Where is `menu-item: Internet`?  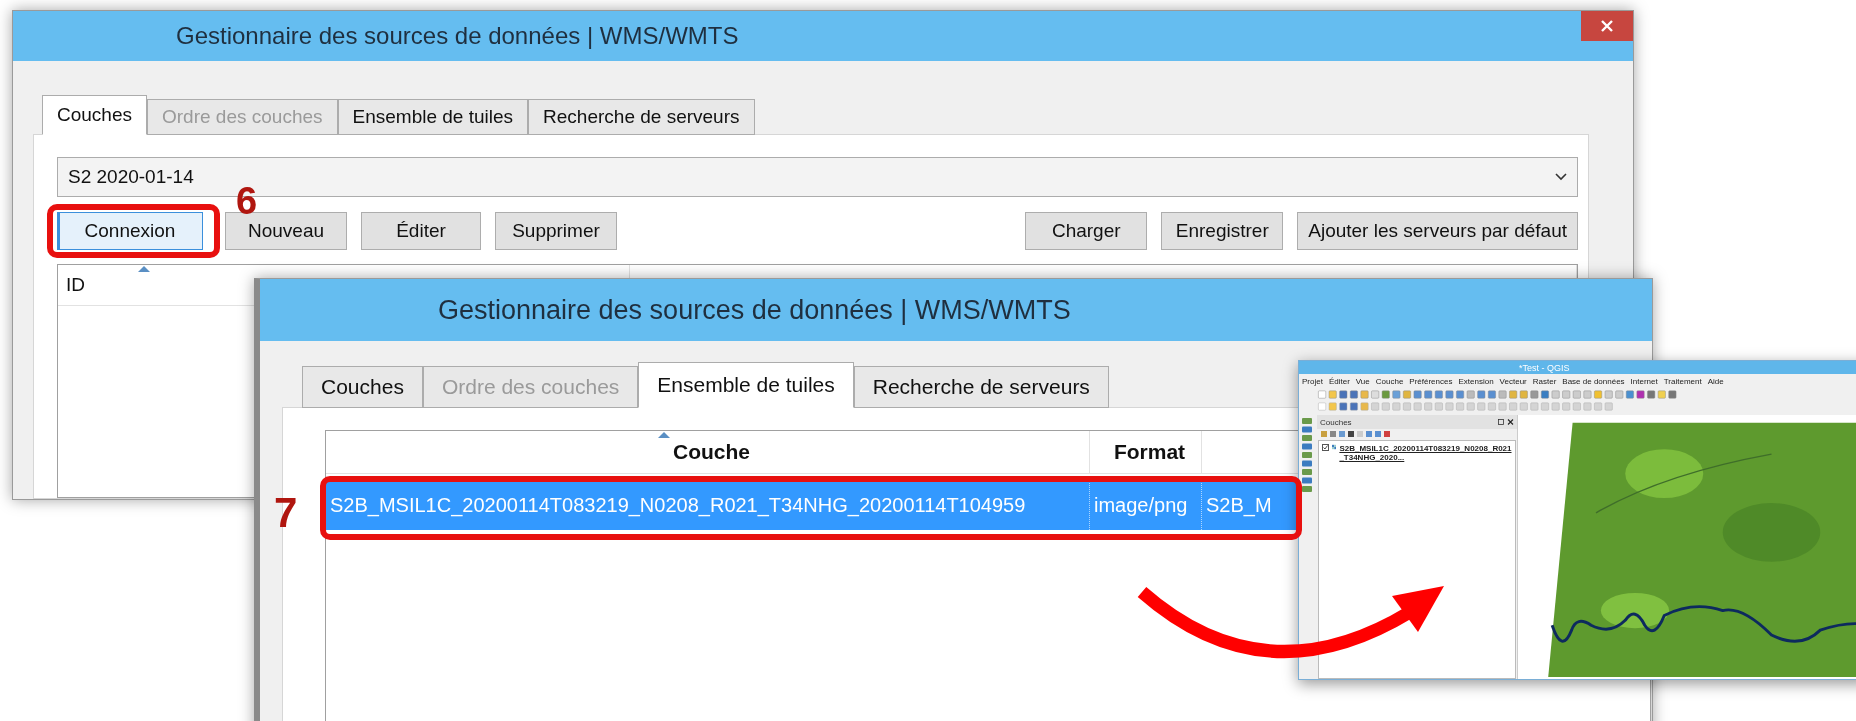 menu-item: Internet is located at coordinates (1644, 381).